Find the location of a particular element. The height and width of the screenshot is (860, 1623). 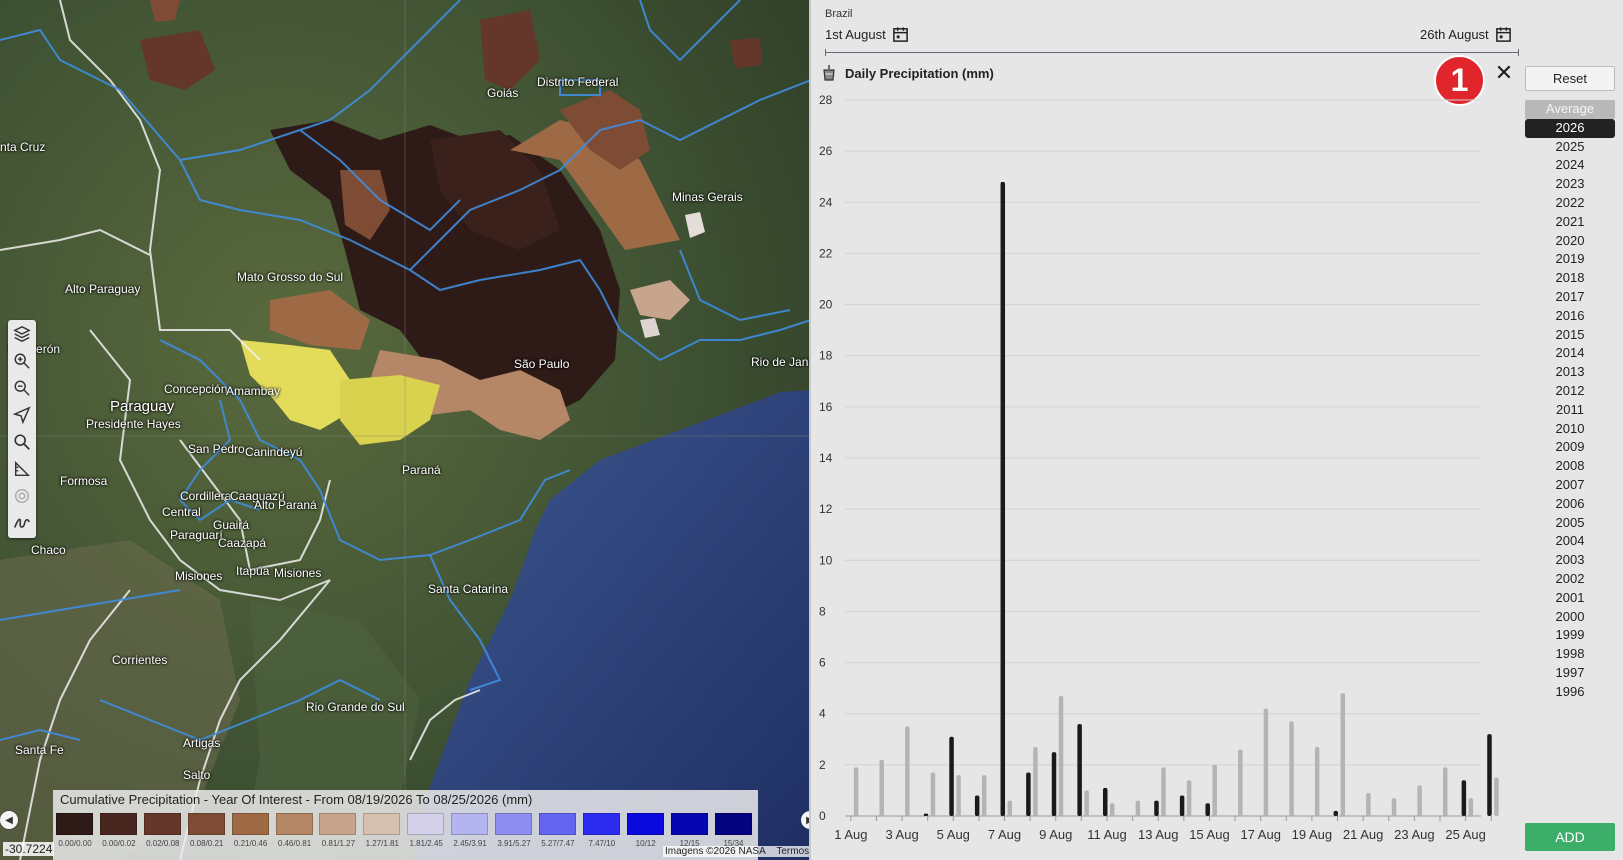

year-option-1999: 1999 is located at coordinates (1570, 635).